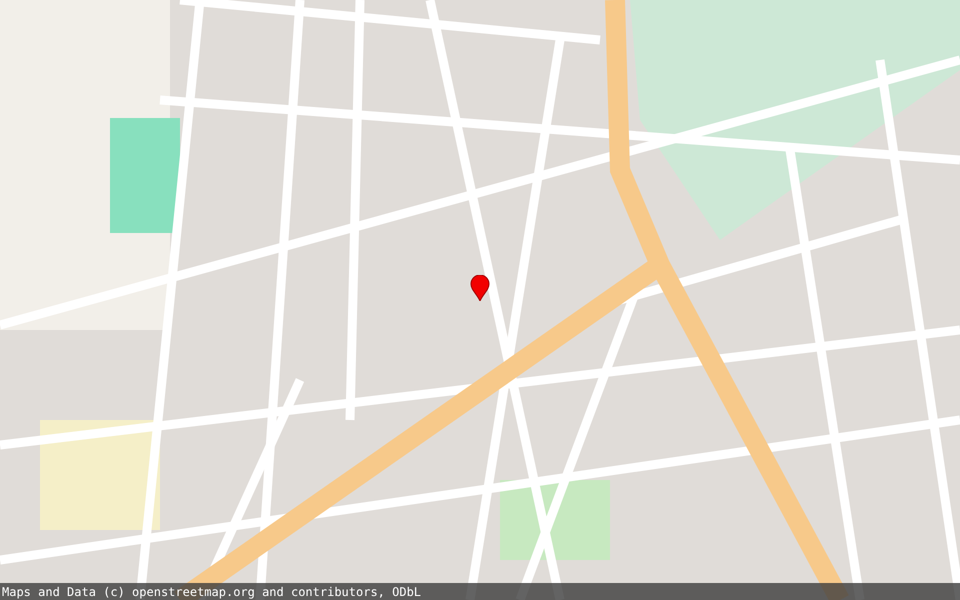  I want to click on map-pin-icon, so click(480, 288).